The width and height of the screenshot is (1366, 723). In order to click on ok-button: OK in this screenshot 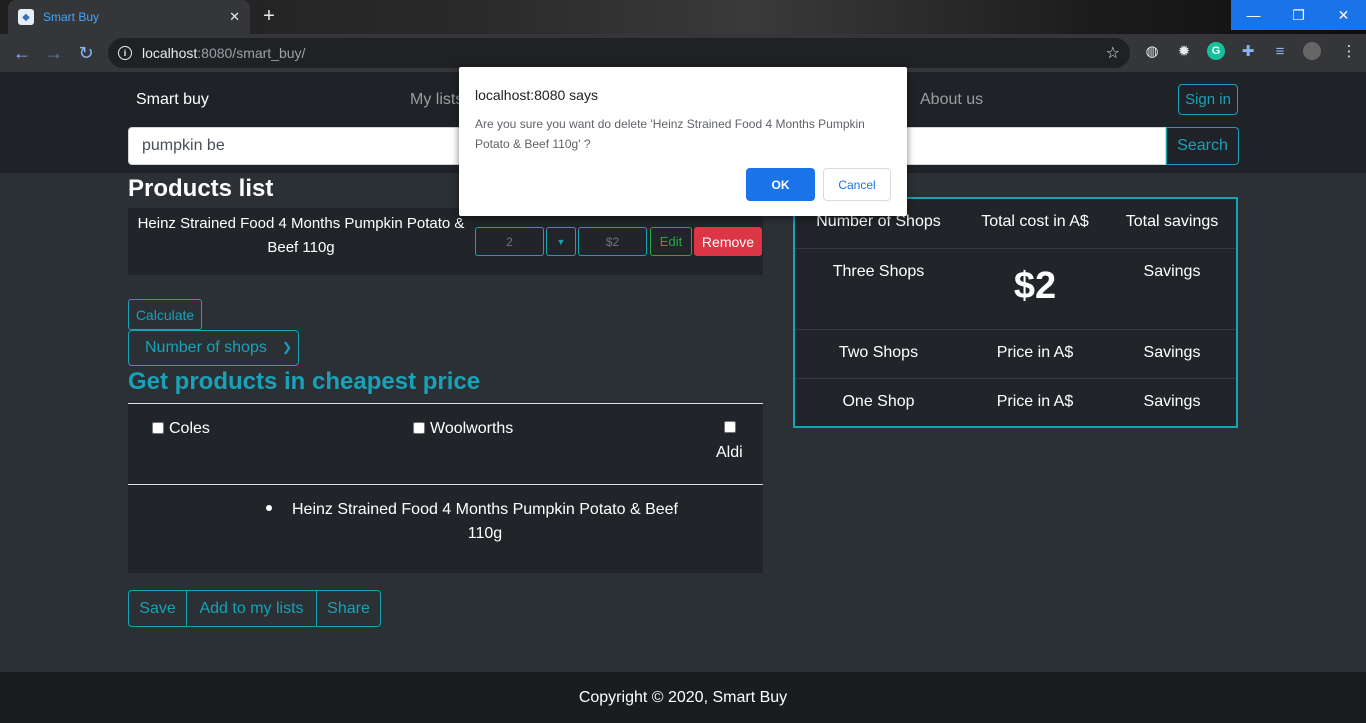, I will do `click(780, 184)`.